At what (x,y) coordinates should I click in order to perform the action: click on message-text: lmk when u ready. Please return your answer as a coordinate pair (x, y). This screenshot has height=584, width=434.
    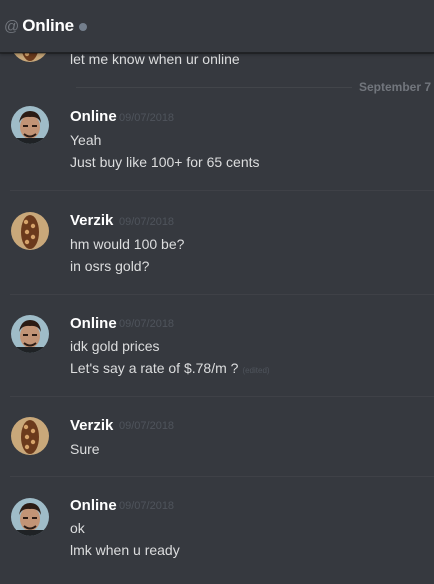
    Looking at the image, I should click on (125, 550).